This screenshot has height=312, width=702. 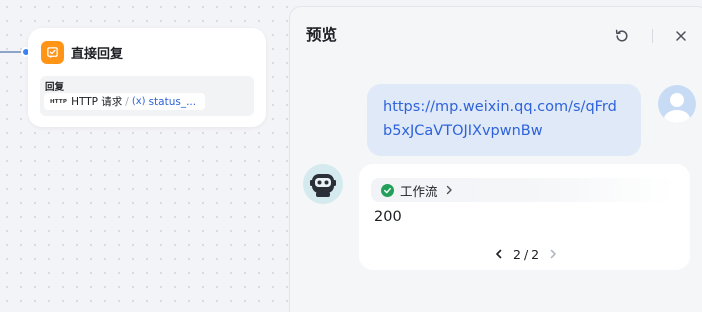 What do you see at coordinates (517, 254) in the screenshot?
I see `pager-current: 2` at bounding box center [517, 254].